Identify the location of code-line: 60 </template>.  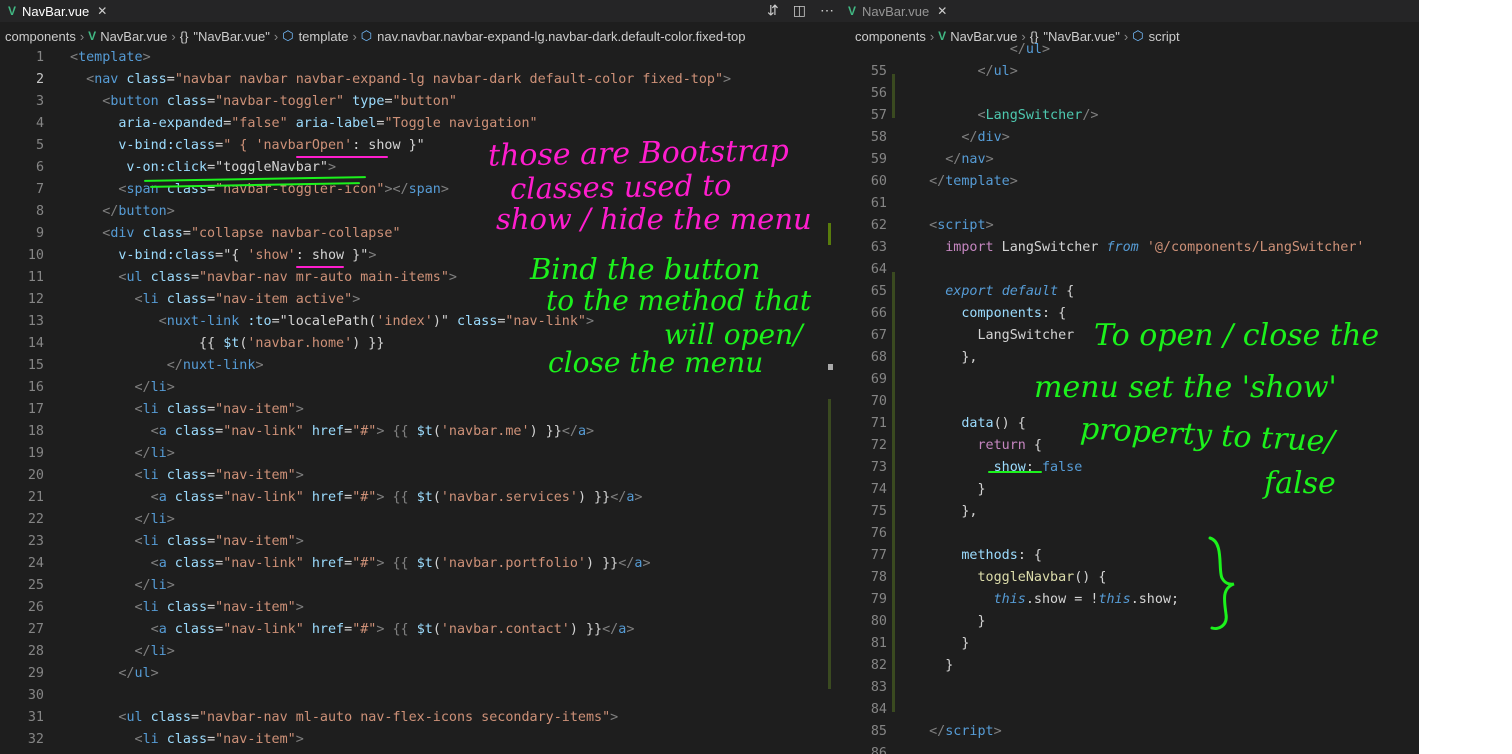
(1129, 182).